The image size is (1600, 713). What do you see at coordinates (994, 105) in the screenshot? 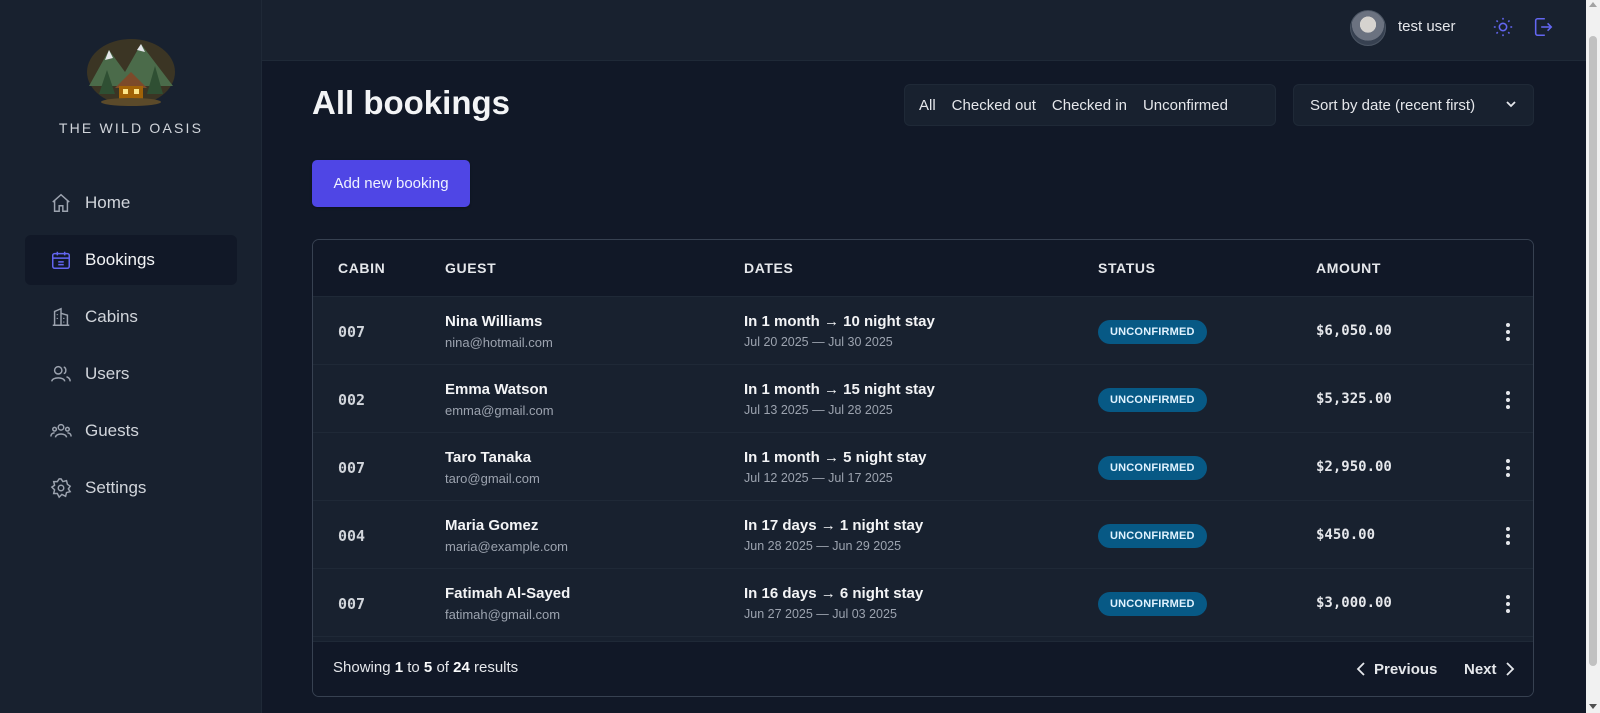
I see `filter-checked-out-button: Checked out` at bounding box center [994, 105].